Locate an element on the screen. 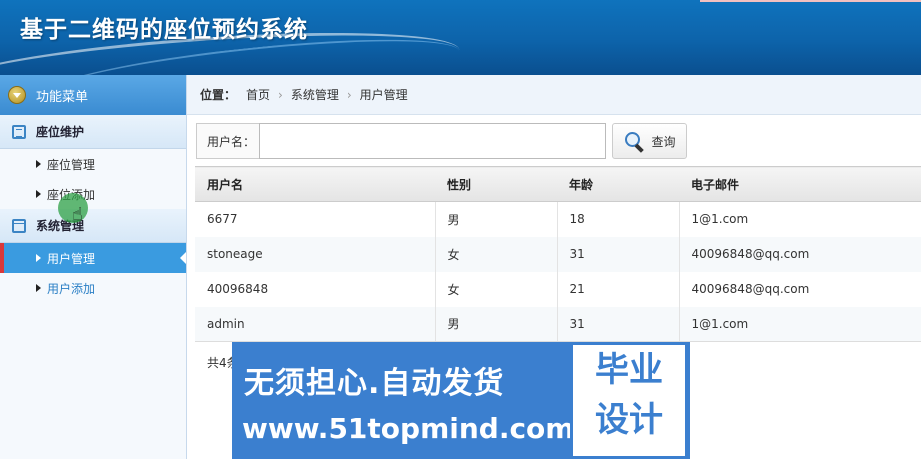  username-label: 用户名： is located at coordinates (228, 141).